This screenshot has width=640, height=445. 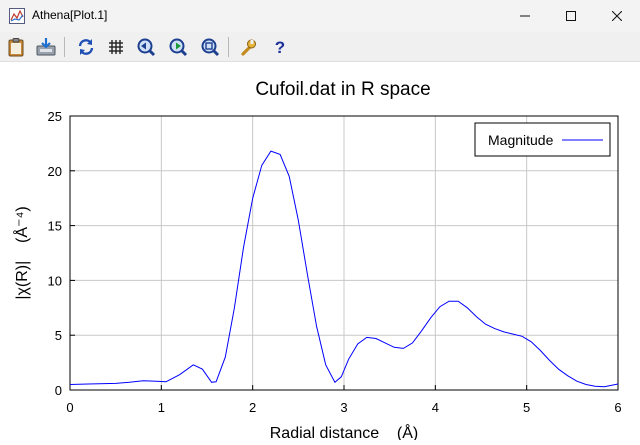 I want to click on minimize-button, so click(x=525, y=16).